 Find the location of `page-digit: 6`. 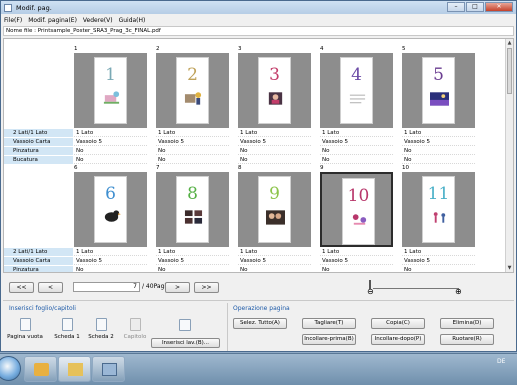

page-digit: 6 is located at coordinates (110, 194).